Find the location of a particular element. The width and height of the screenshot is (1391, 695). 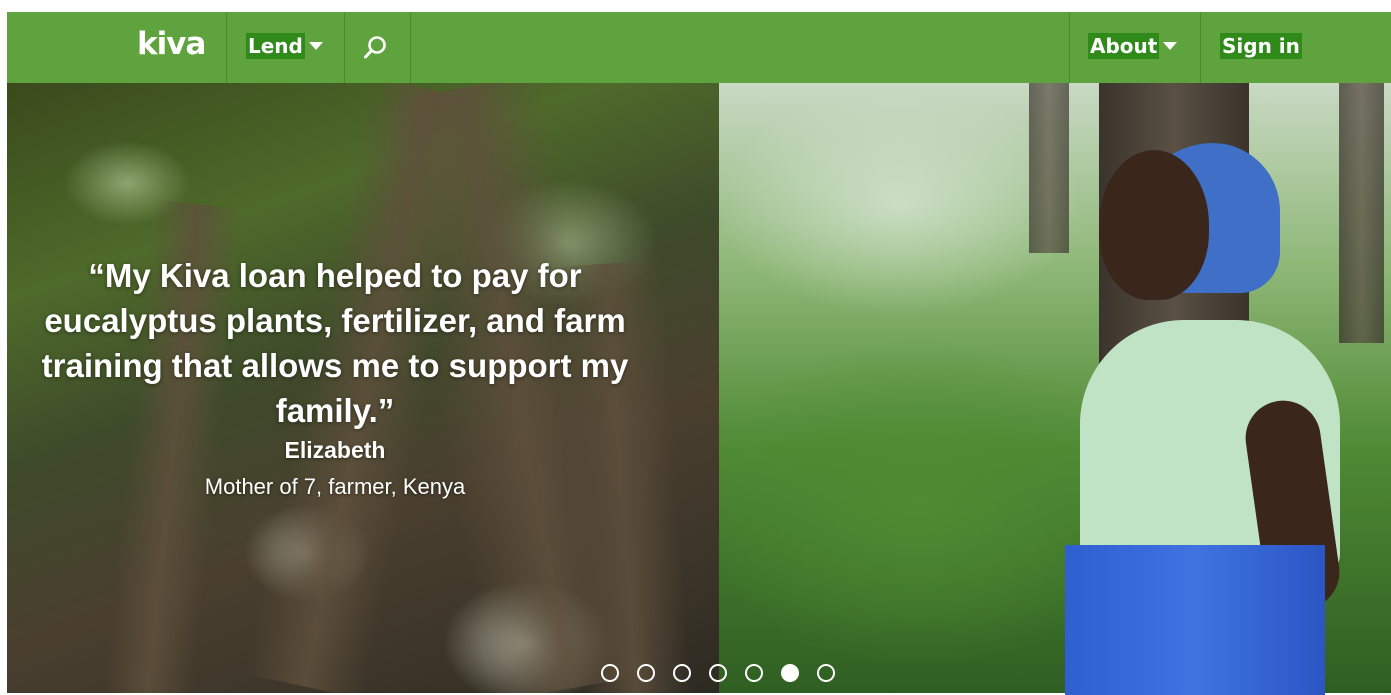

sign-in-label: Sign in is located at coordinates (1261, 46).